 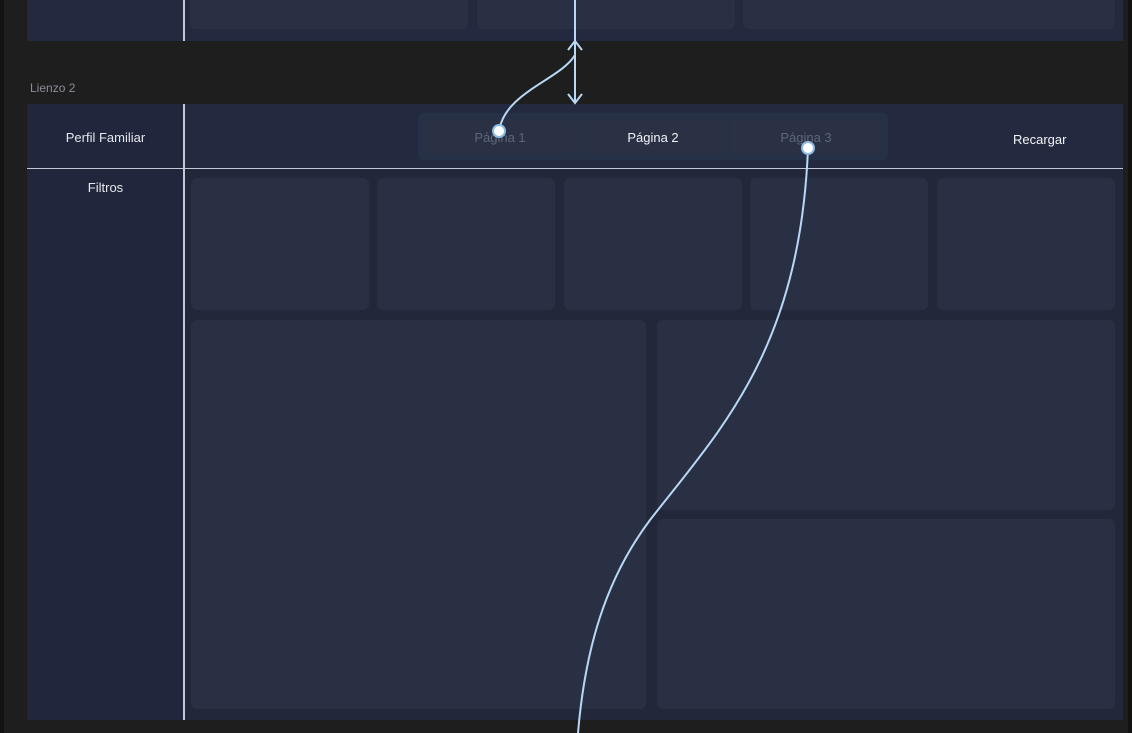 What do you see at coordinates (105, 187) in the screenshot?
I see `filters-label: Filtros` at bounding box center [105, 187].